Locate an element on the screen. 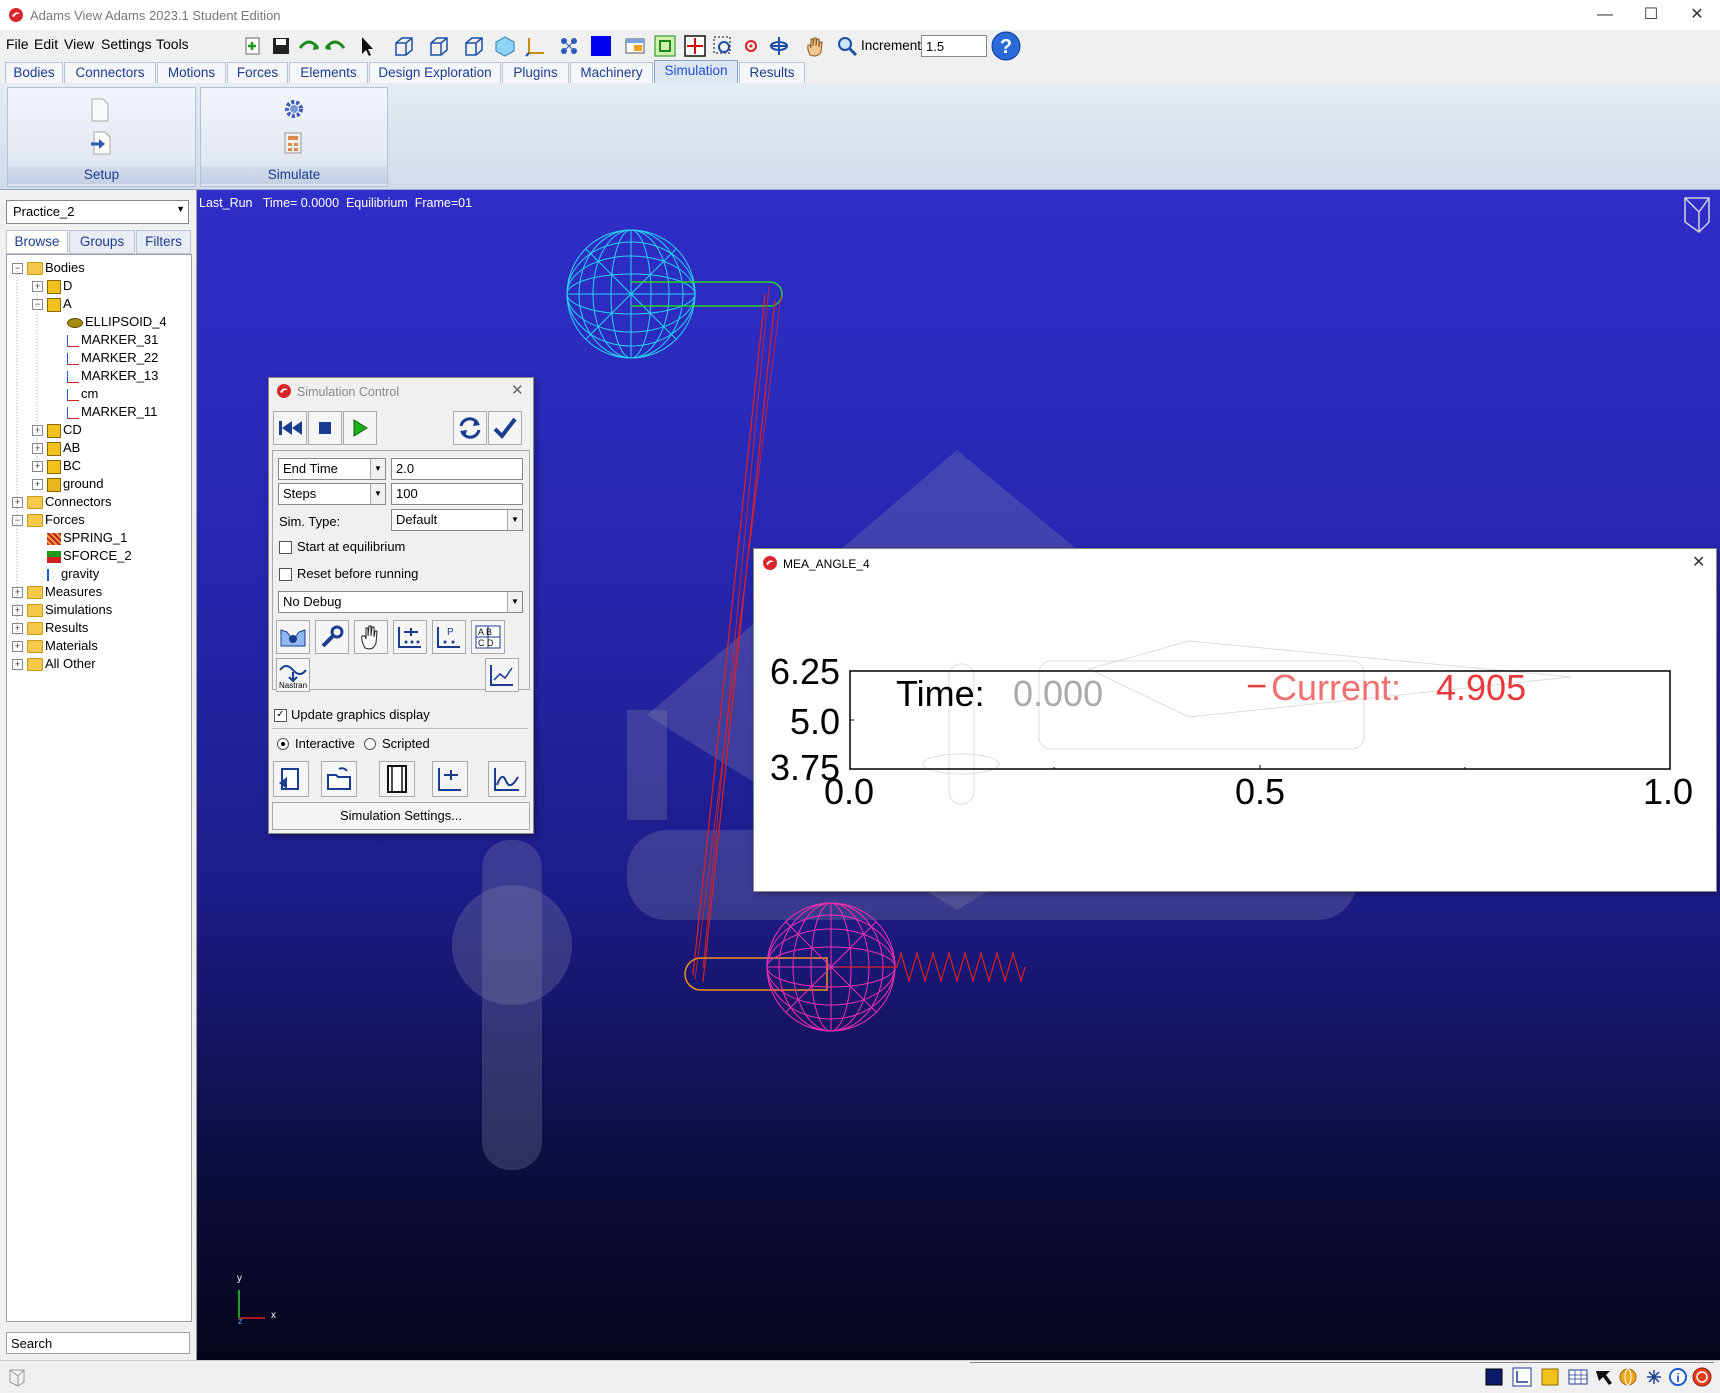 The height and width of the screenshot is (1393, 1720). tab-simulation: Simulation is located at coordinates (696, 71).